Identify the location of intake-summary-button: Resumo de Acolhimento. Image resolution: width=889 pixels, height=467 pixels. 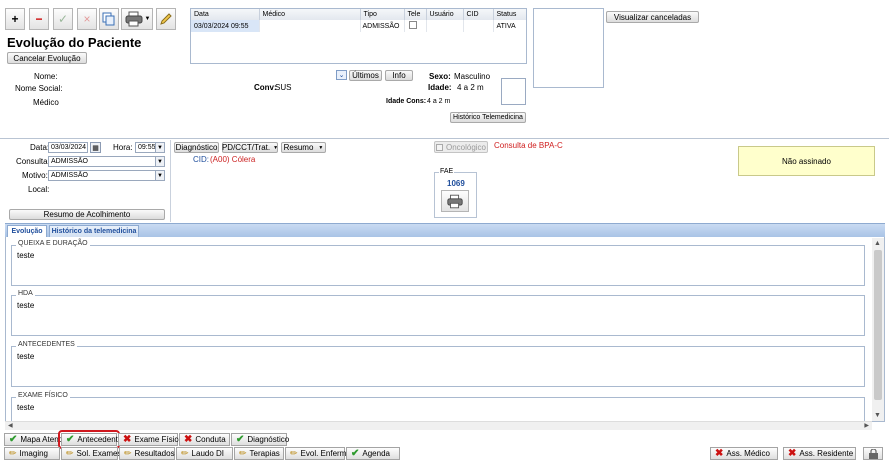
(87, 214).